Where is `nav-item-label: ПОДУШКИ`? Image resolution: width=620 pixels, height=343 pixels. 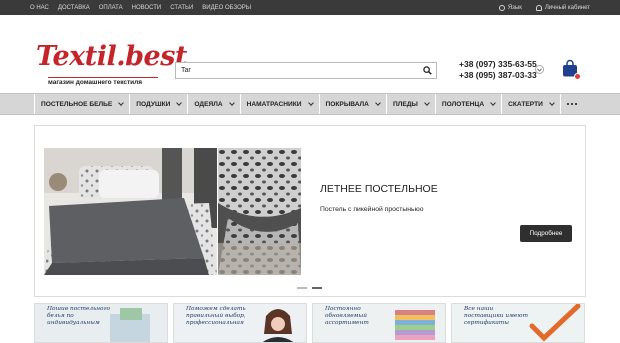 nav-item-label: ПОДУШКИ is located at coordinates (153, 104).